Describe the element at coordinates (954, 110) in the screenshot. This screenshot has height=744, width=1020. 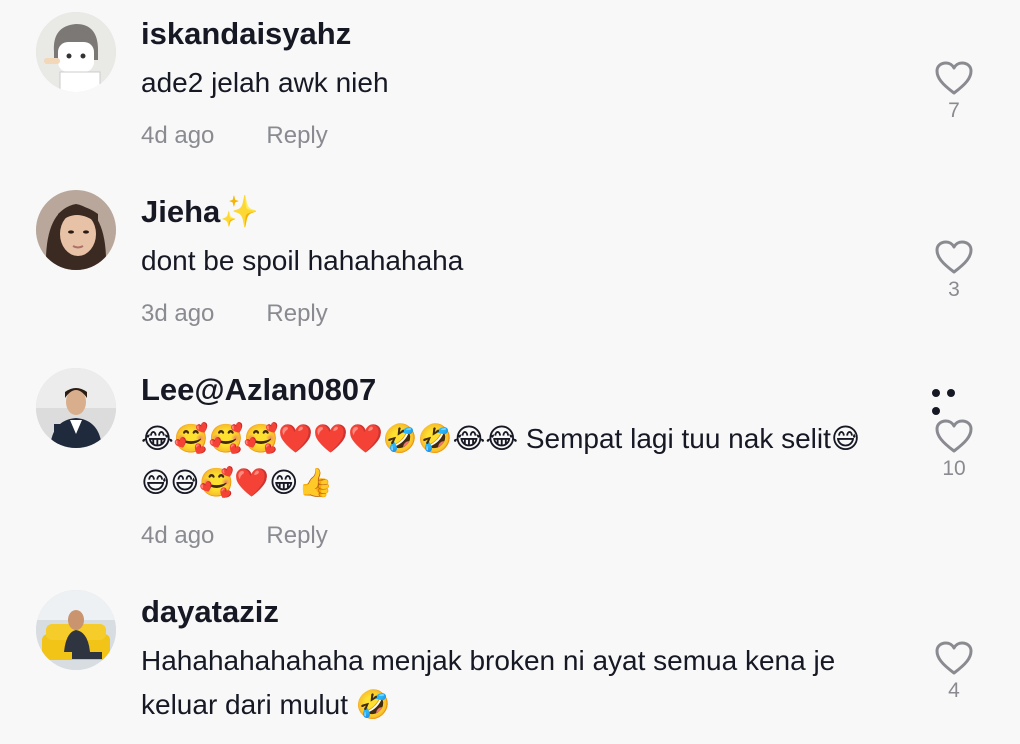
I see `like-count: 7` at that location.